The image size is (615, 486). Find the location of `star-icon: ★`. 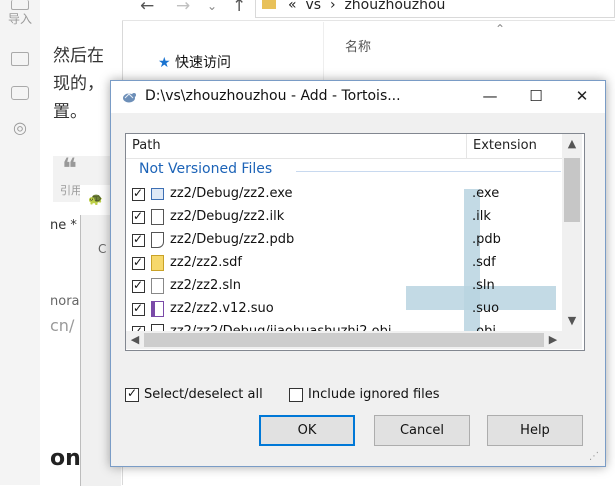

star-icon: ★ is located at coordinates (164, 63).